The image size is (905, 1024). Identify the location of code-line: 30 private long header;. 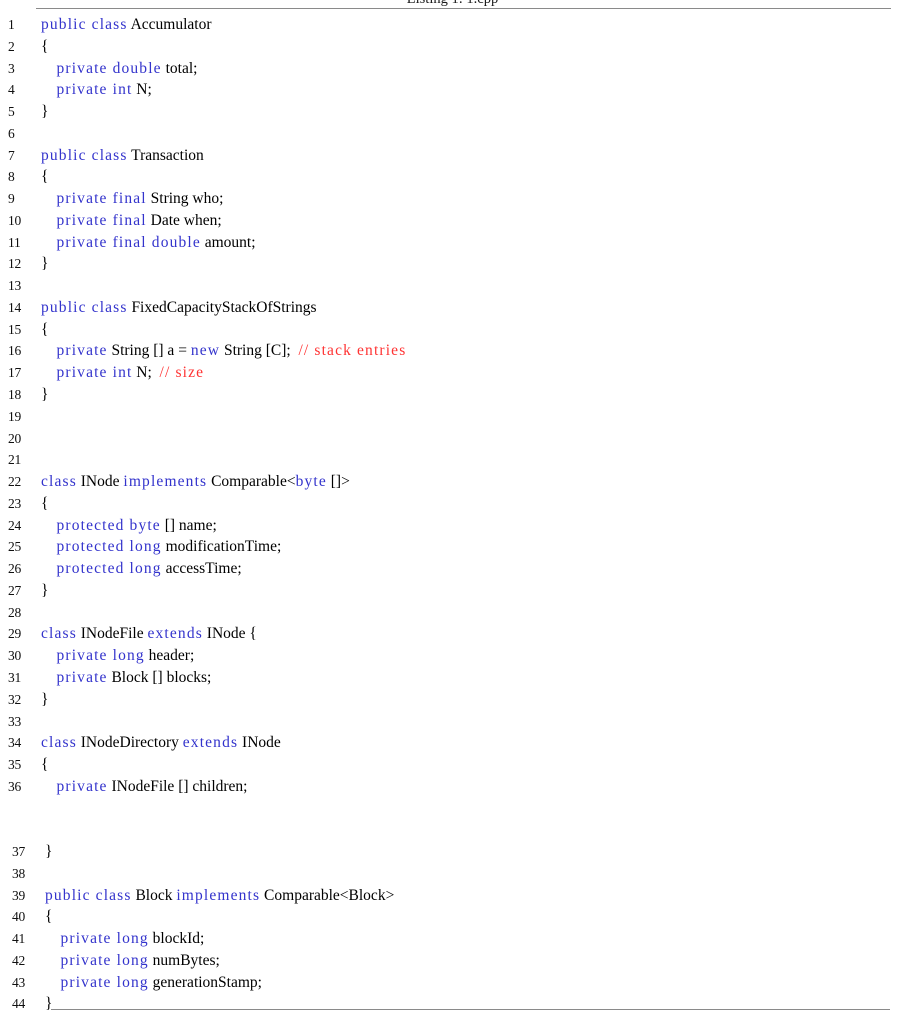
(452, 656).